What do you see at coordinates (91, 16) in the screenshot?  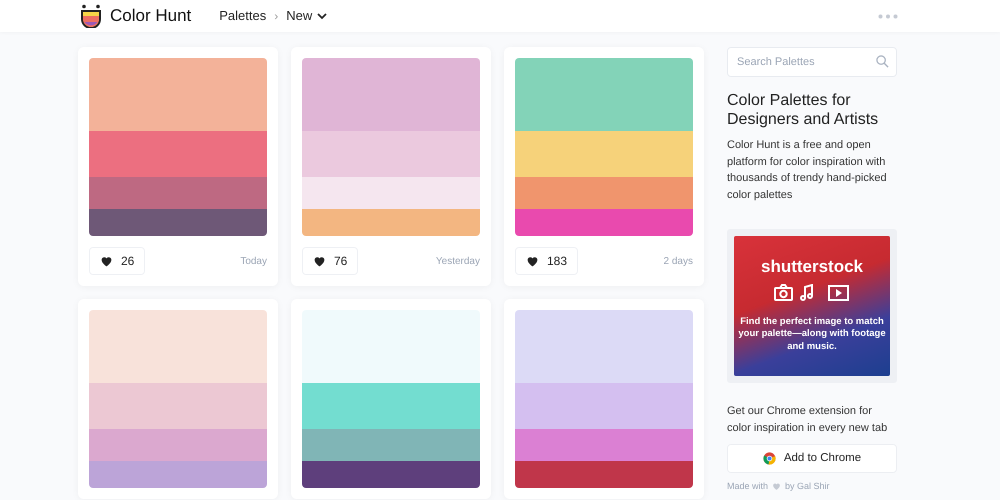 I see `logo-icon` at bounding box center [91, 16].